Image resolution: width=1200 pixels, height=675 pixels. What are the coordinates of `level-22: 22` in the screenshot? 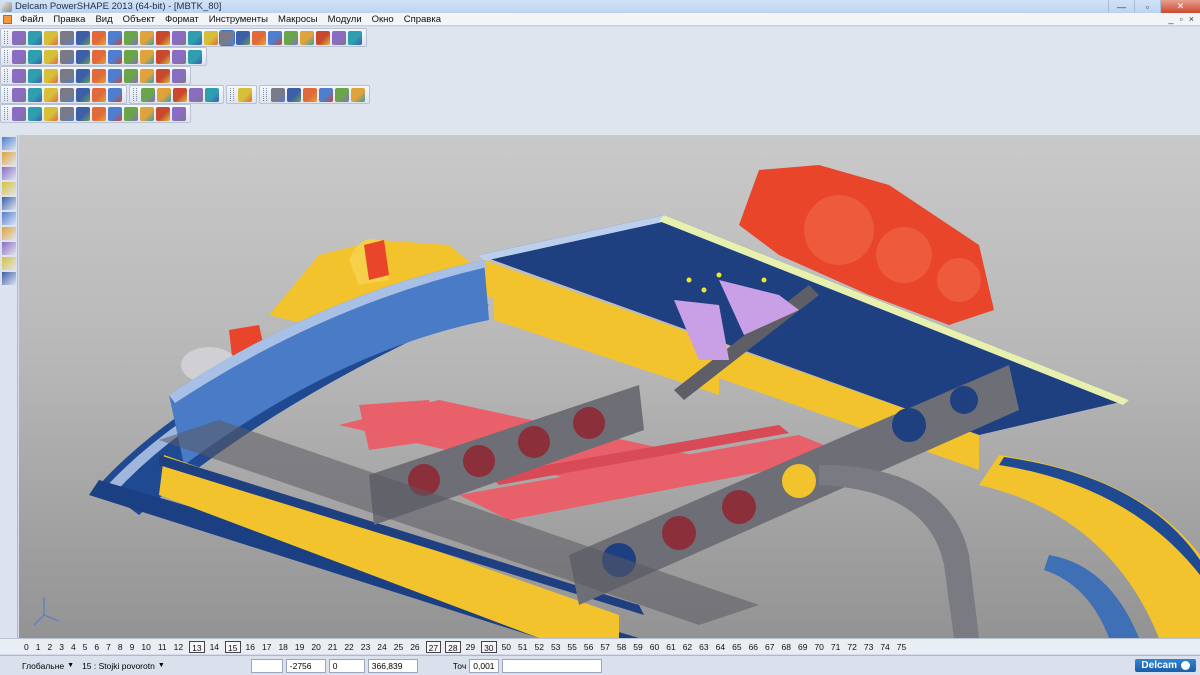 It's located at (349, 647).